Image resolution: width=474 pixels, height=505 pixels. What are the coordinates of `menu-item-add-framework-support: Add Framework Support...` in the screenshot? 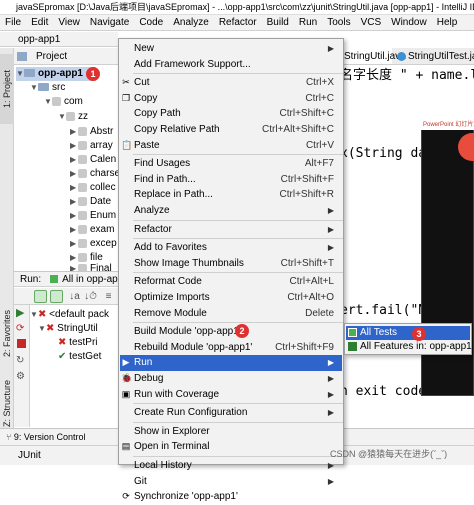 It's located at (231, 65).